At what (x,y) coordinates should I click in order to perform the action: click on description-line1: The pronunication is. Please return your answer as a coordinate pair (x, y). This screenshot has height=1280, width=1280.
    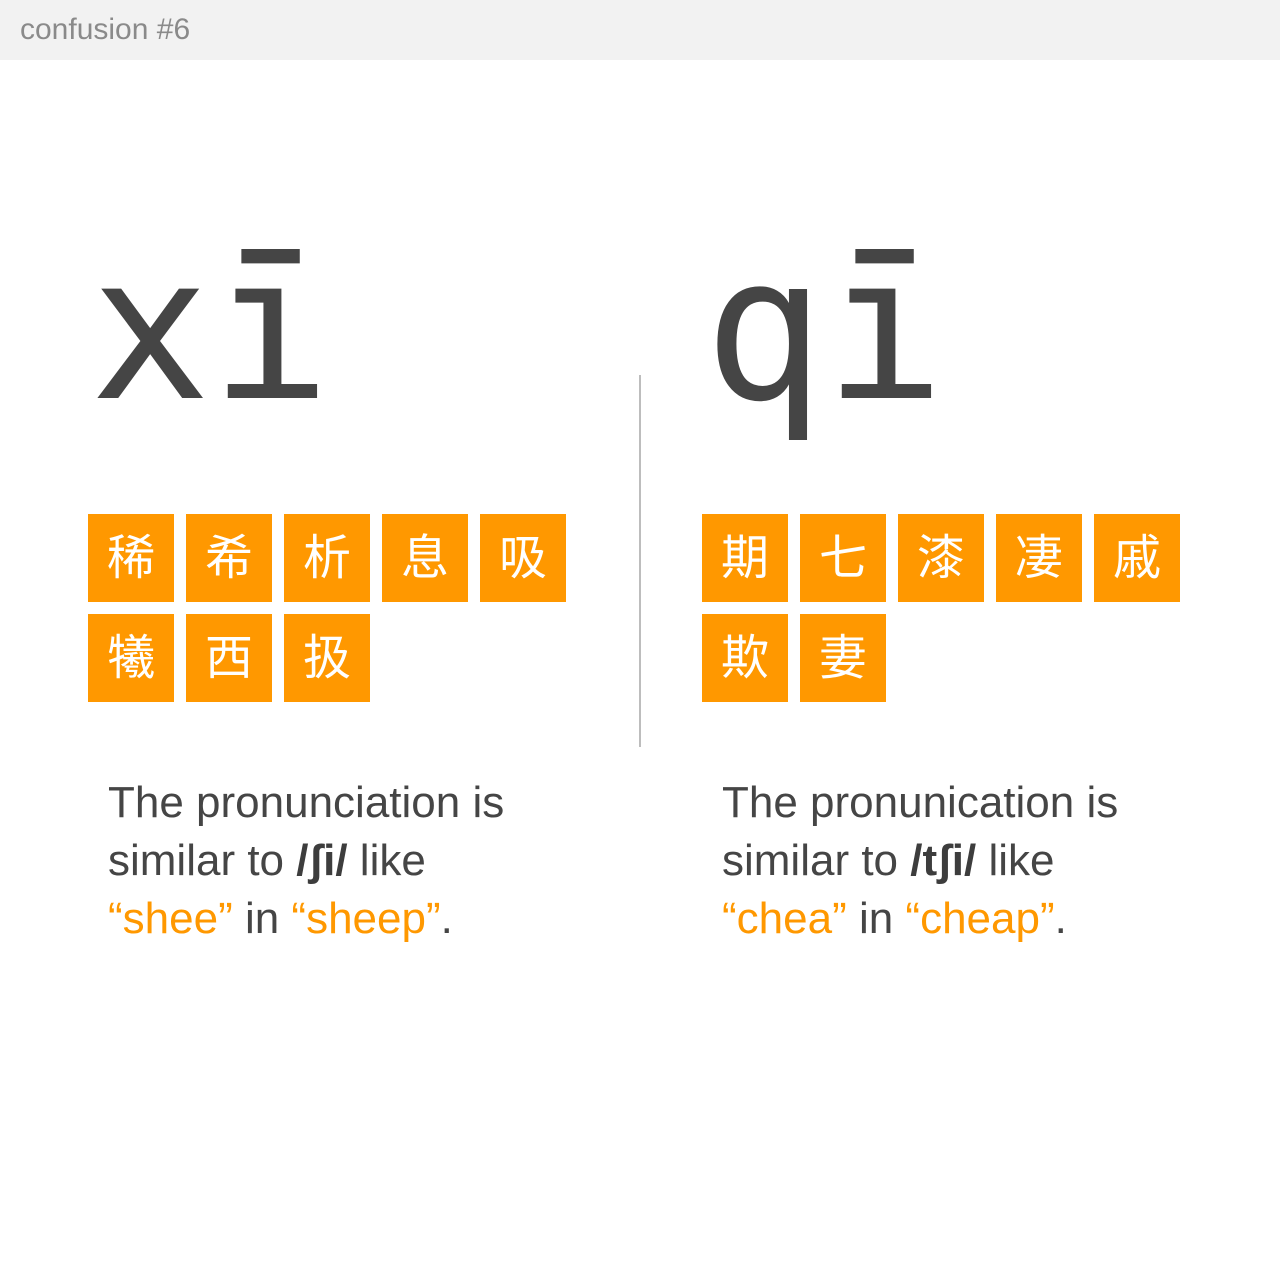
    Looking at the image, I should click on (920, 802).